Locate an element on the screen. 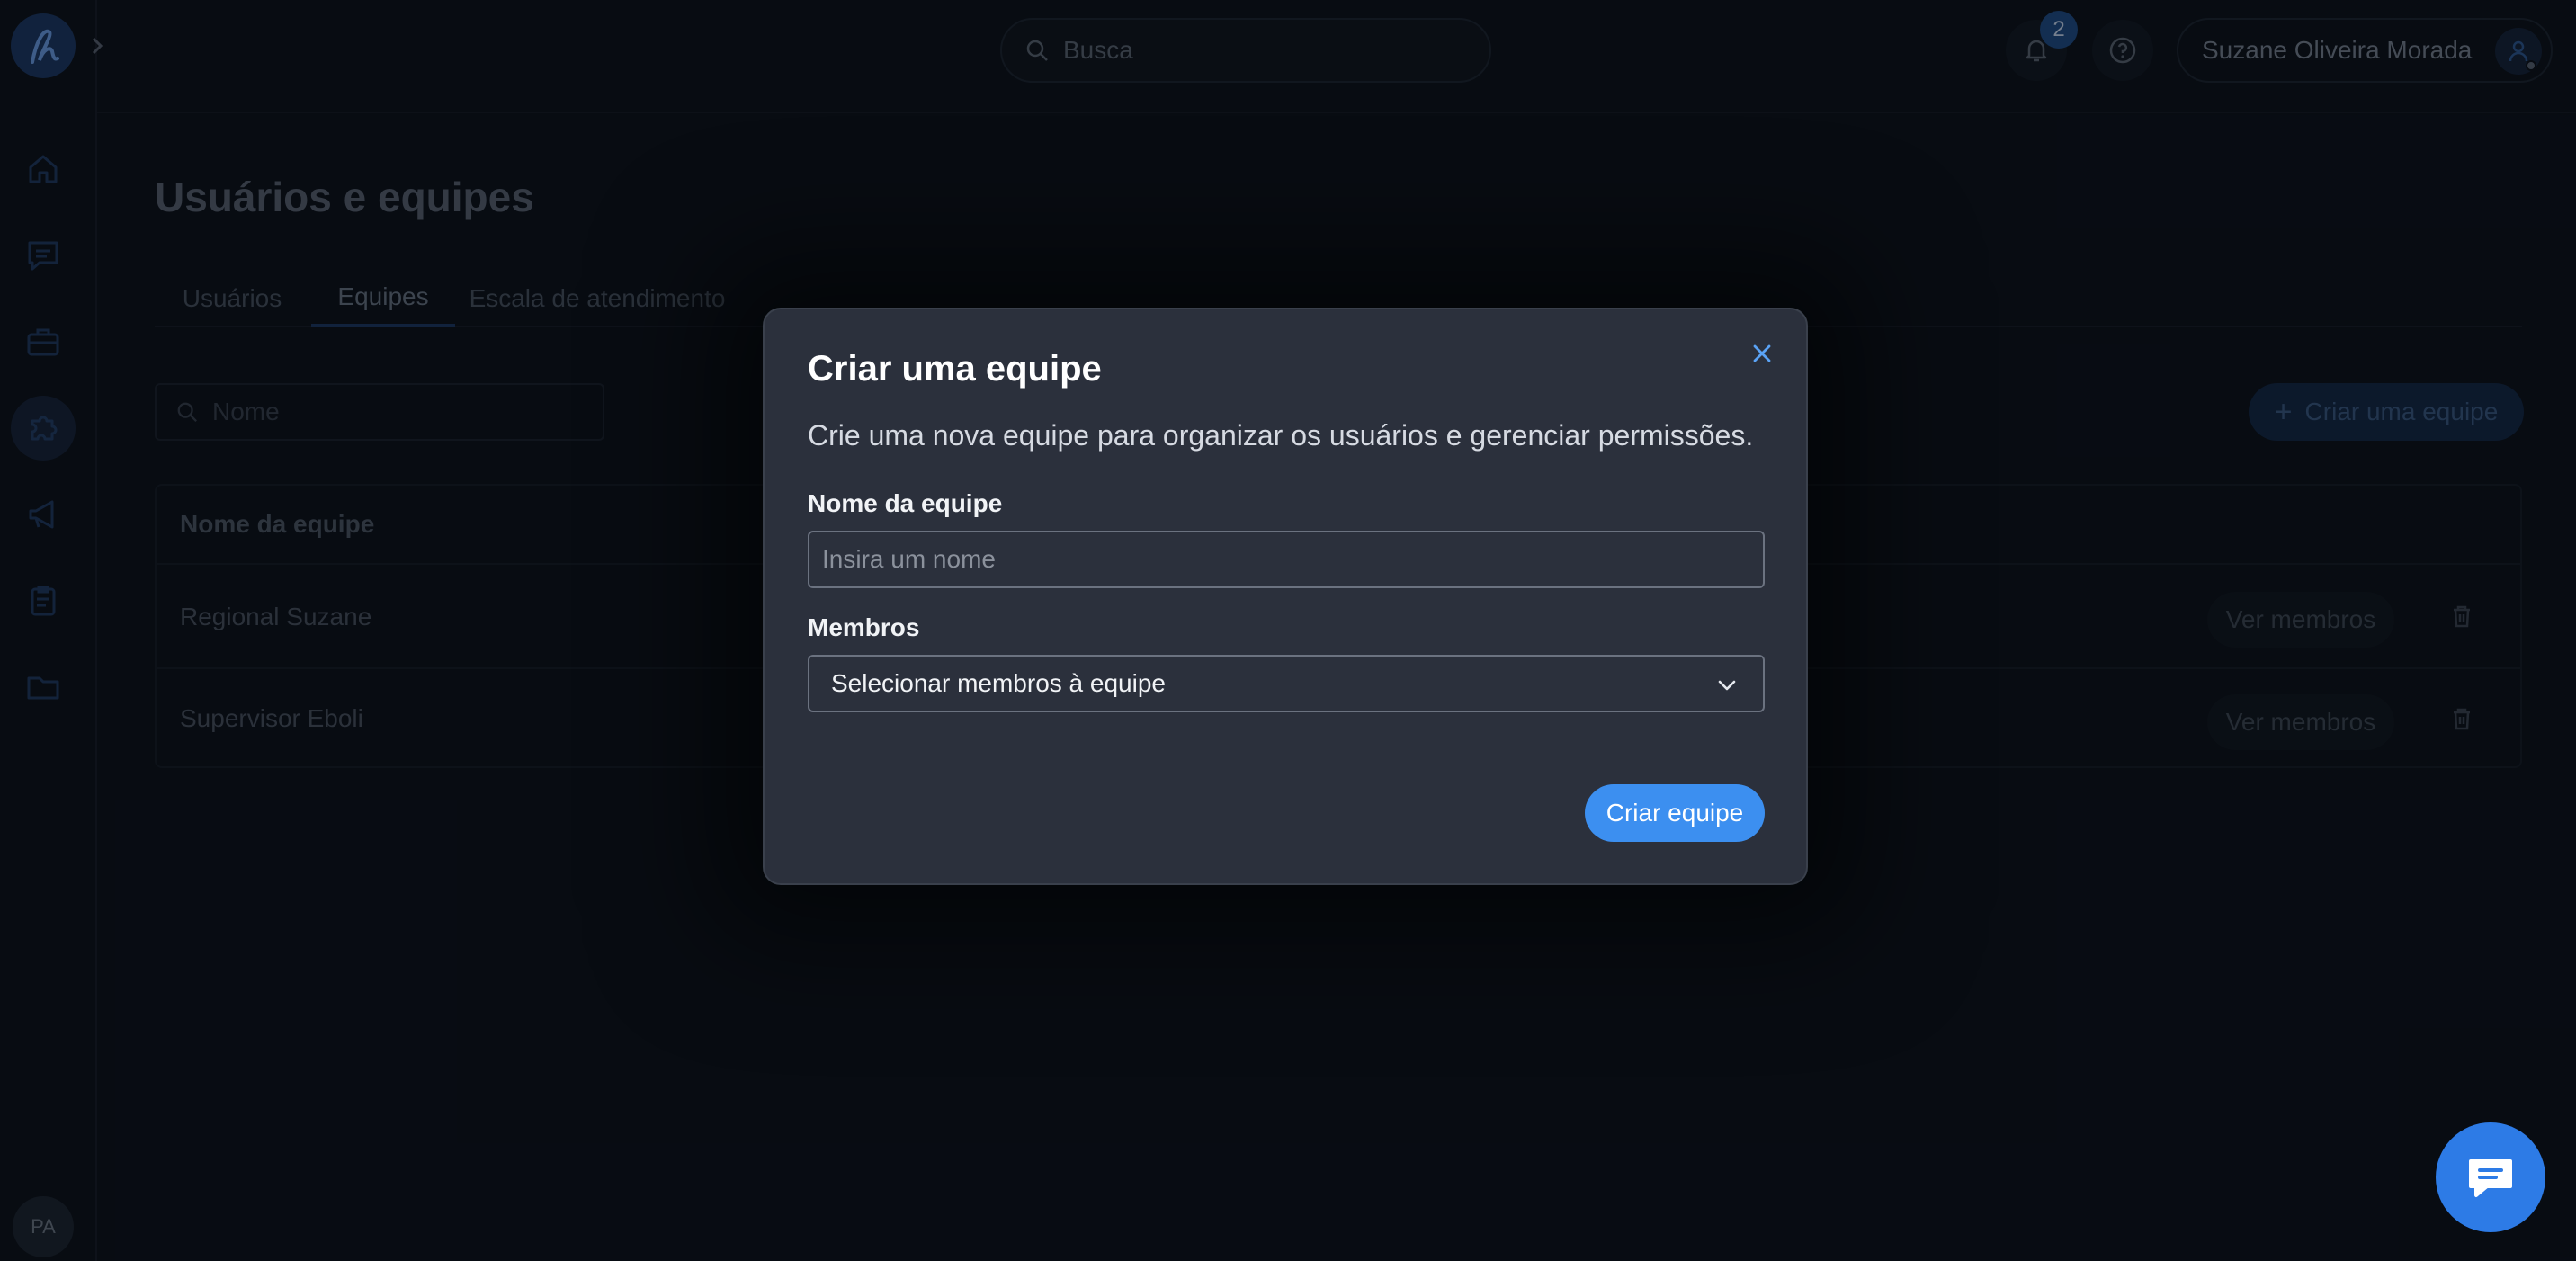  chat-bubble-icon is located at coordinates (2490, 1178).